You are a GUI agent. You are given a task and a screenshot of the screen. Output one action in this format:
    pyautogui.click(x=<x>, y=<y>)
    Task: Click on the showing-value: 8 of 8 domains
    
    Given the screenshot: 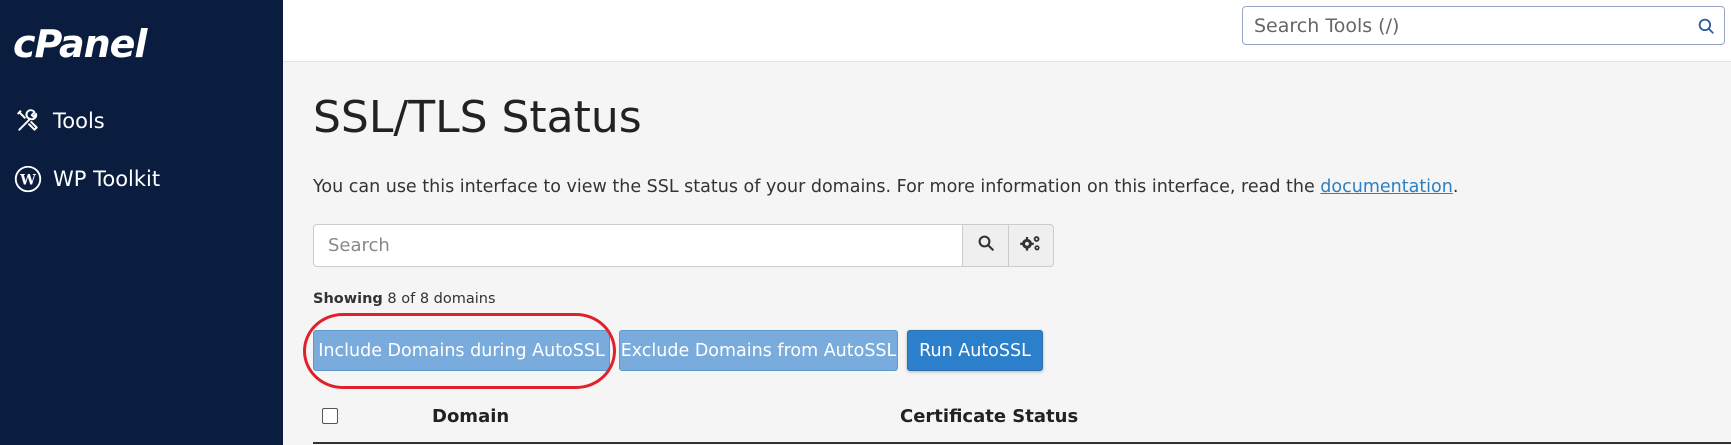 What is the action you would take?
    pyautogui.click(x=441, y=299)
    